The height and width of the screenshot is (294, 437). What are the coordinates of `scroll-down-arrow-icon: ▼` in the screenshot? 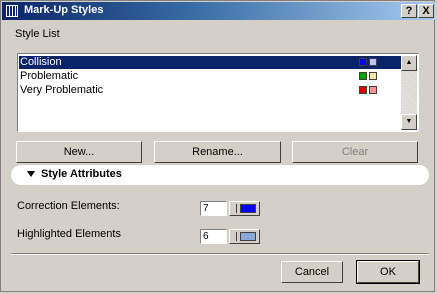 It's located at (409, 122).